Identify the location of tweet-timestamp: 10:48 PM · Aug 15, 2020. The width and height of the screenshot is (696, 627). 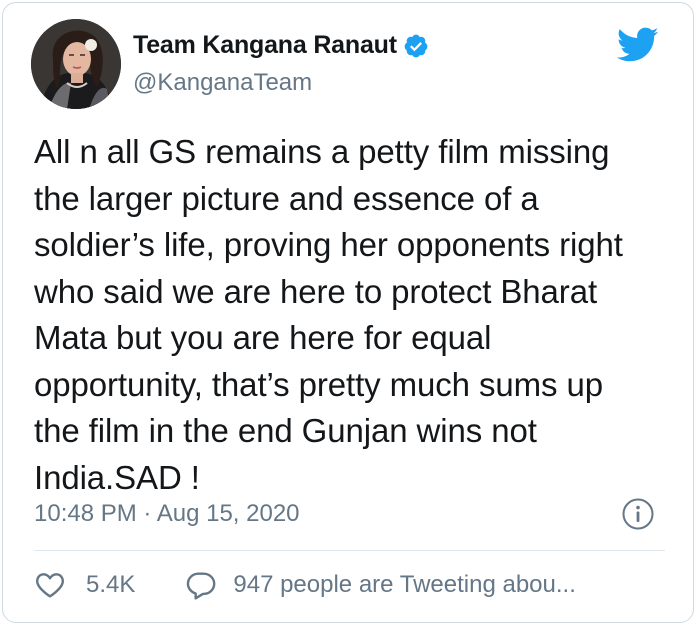
(167, 514).